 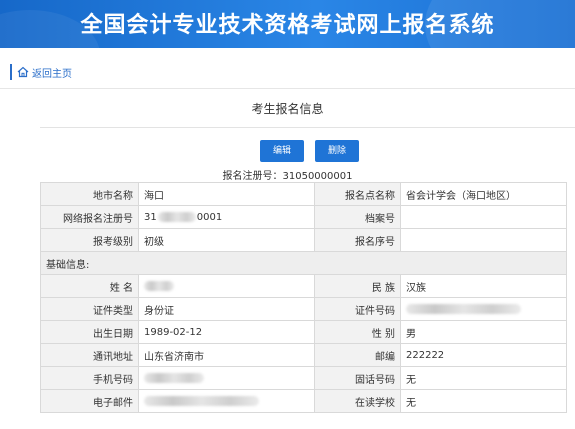 What do you see at coordinates (226, 194) in the screenshot?
I see `city-value: 海口` at bounding box center [226, 194].